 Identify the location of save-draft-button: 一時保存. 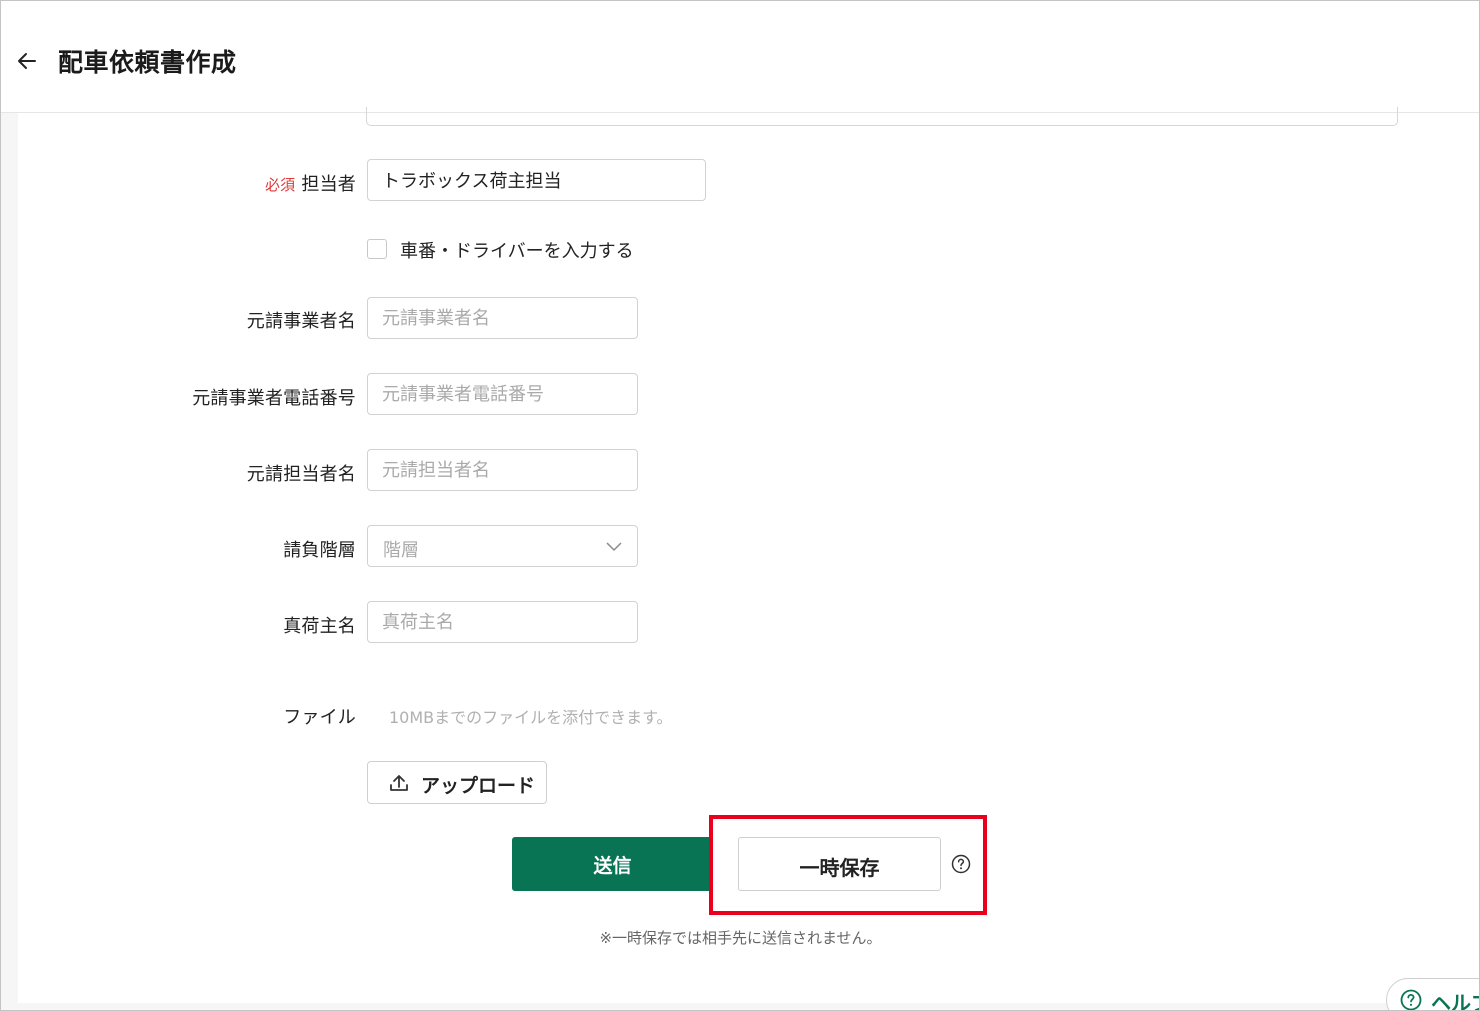
(839, 864).